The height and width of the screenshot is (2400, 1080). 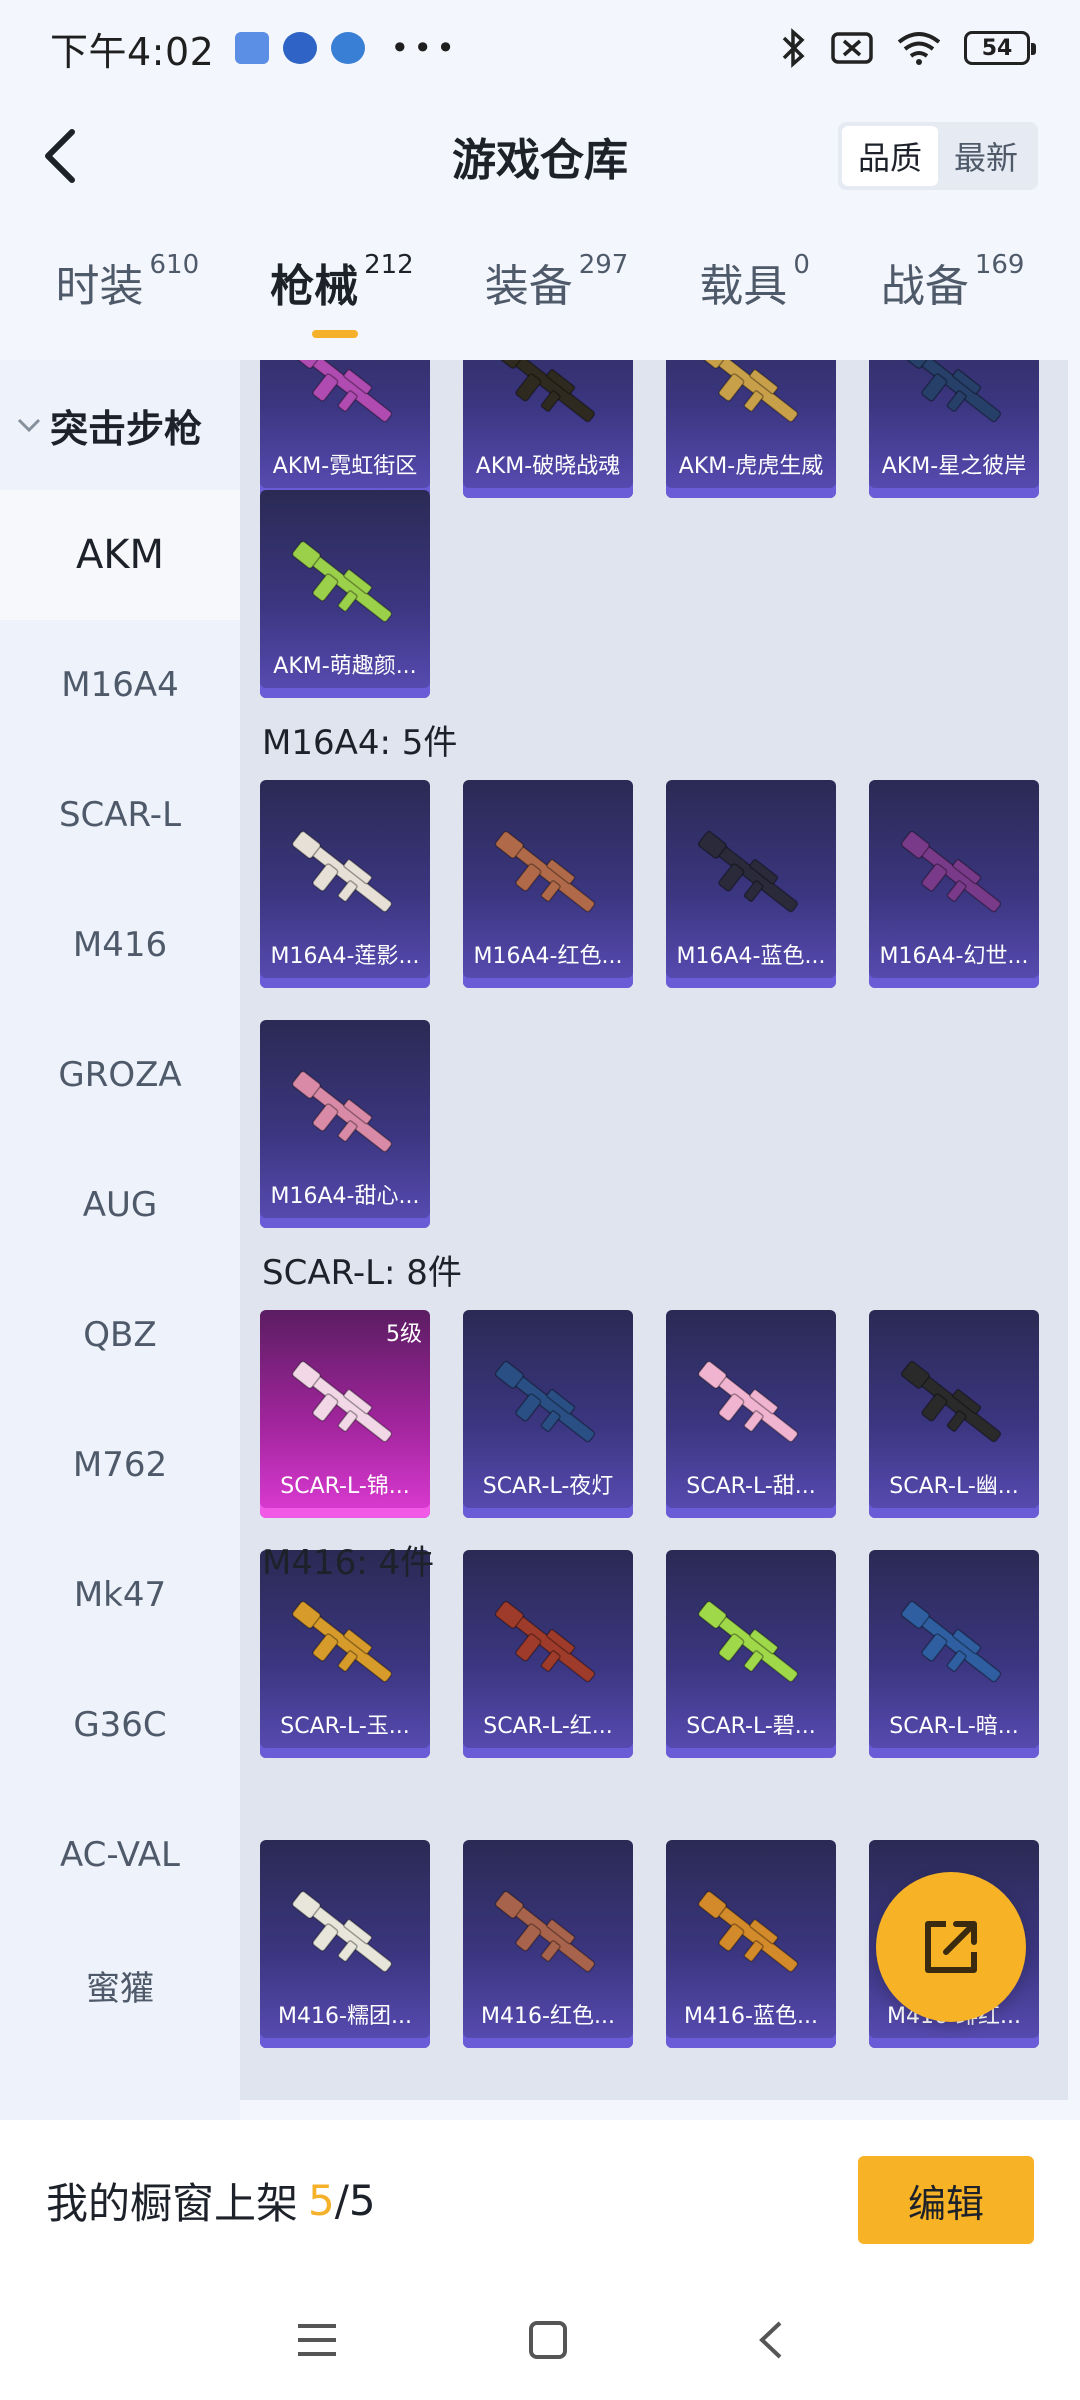 I want to click on weapon-name: AKM-霓虹街区, so click(x=345, y=466).